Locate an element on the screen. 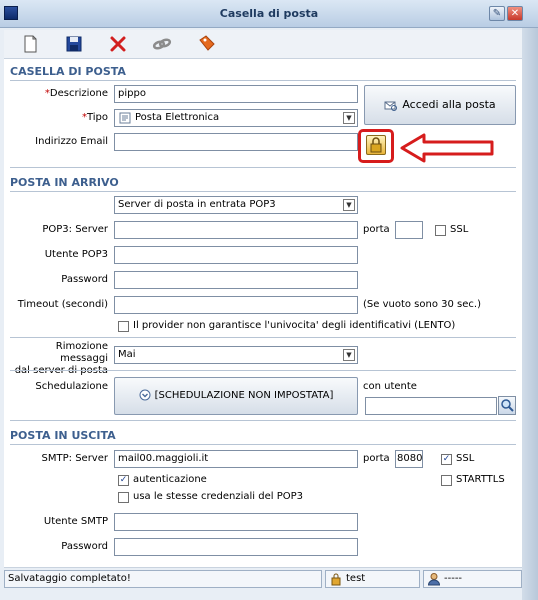 The image size is (538, 600). smtp-server-input: mail00.maggioli.it is located at coordinates (236, 459).